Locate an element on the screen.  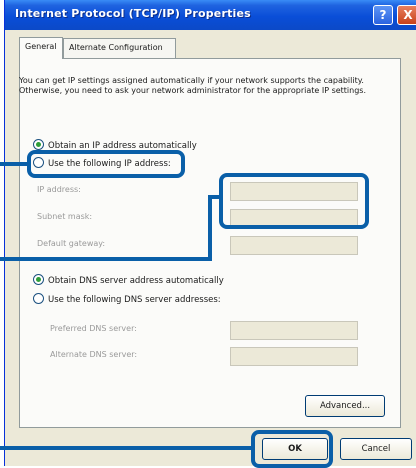
tab-general: General is located at coordinates (41, 48).